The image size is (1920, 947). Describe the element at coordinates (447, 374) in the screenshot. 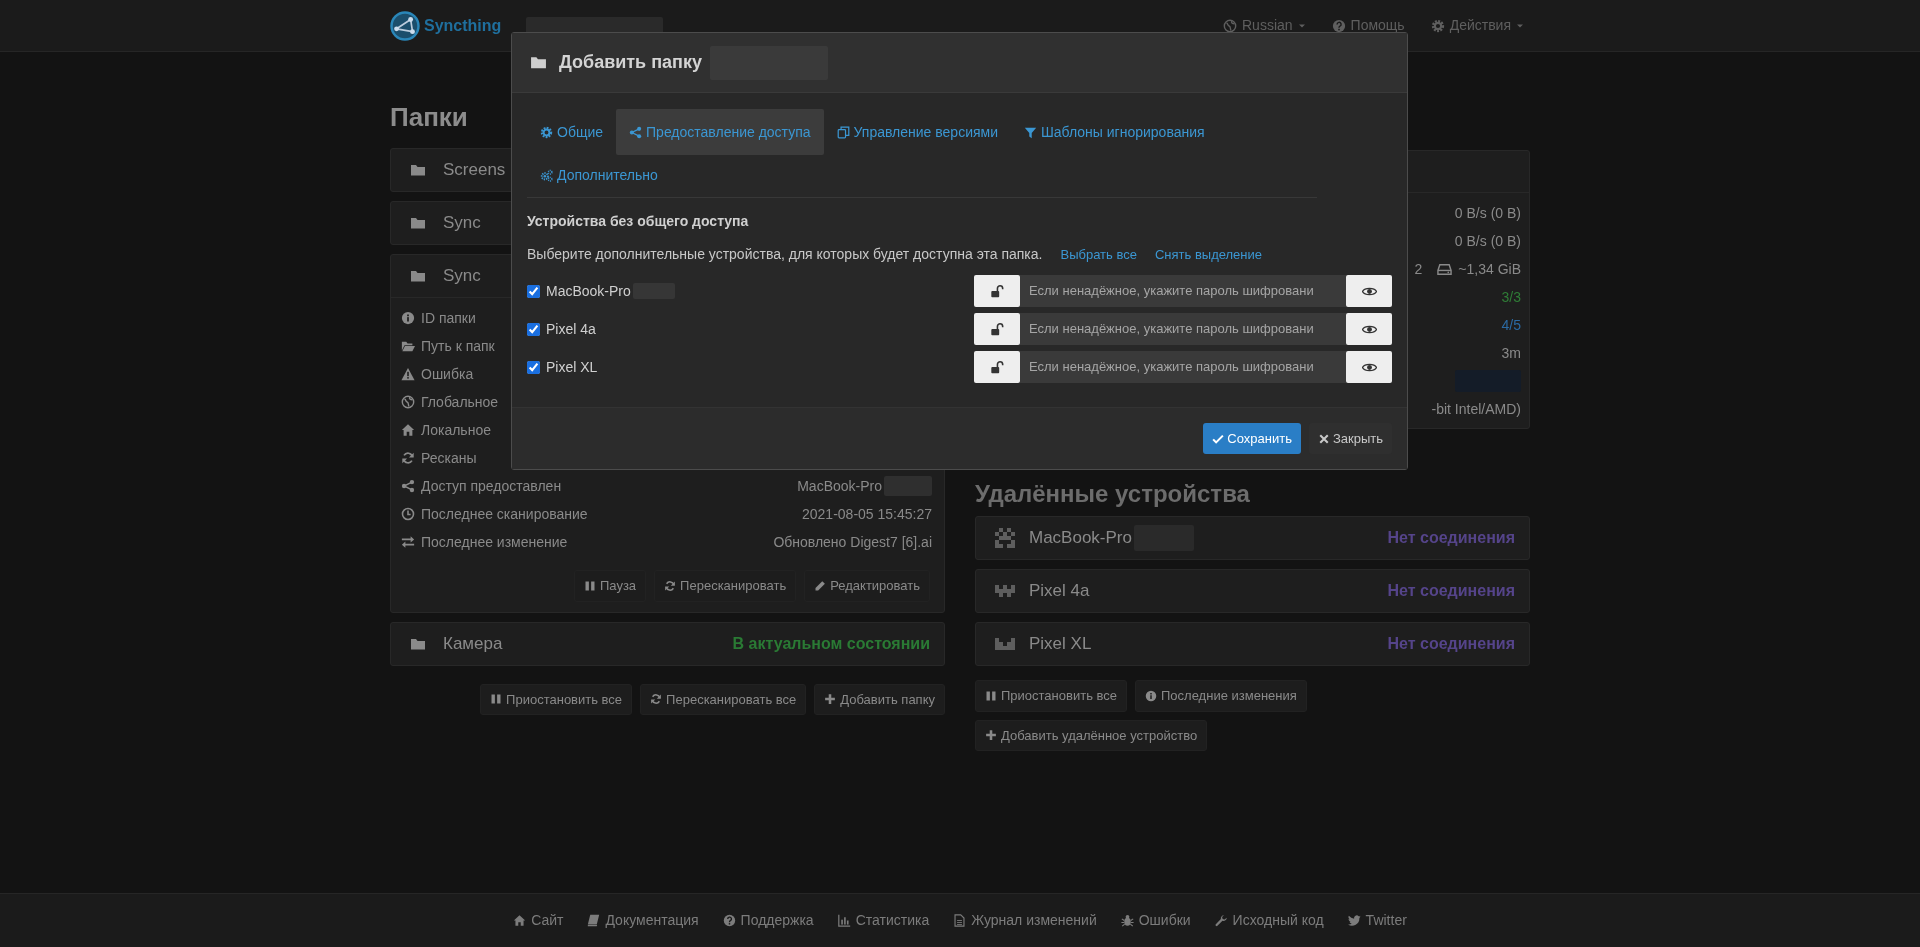

I see `detail-label: Ошибка` at that location.